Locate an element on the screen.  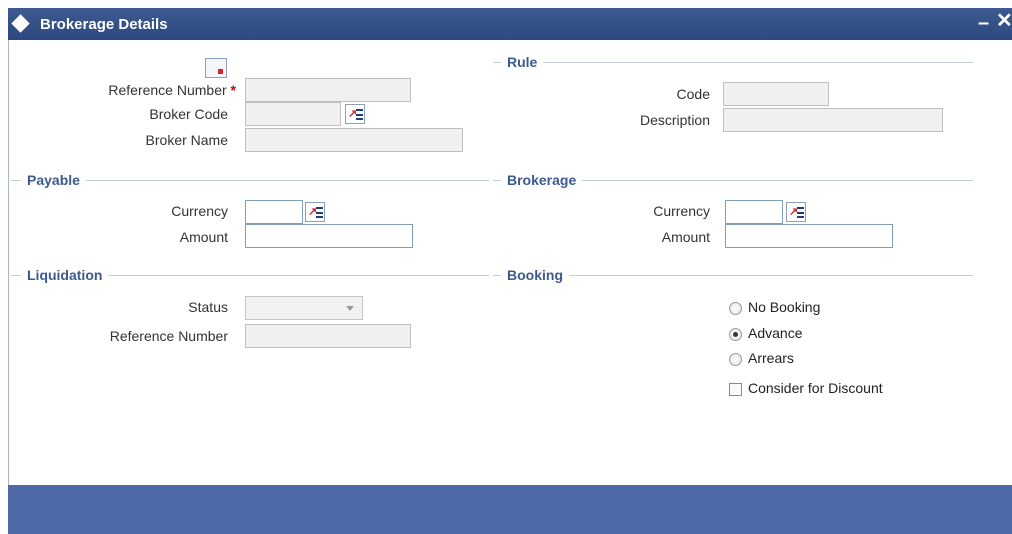
brokerage-amount-field is located at coordinates (809, 236).